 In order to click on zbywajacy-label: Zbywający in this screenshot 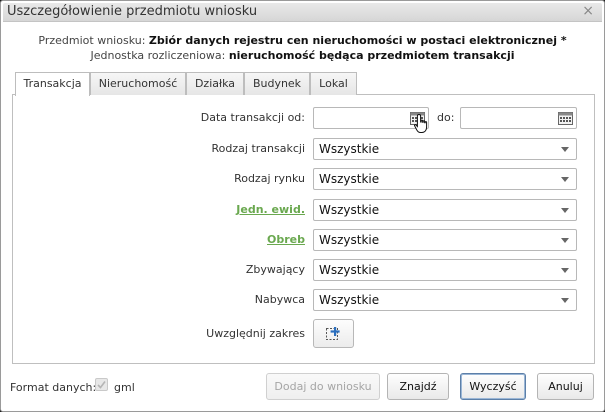, I will do `click(275, 269)`.